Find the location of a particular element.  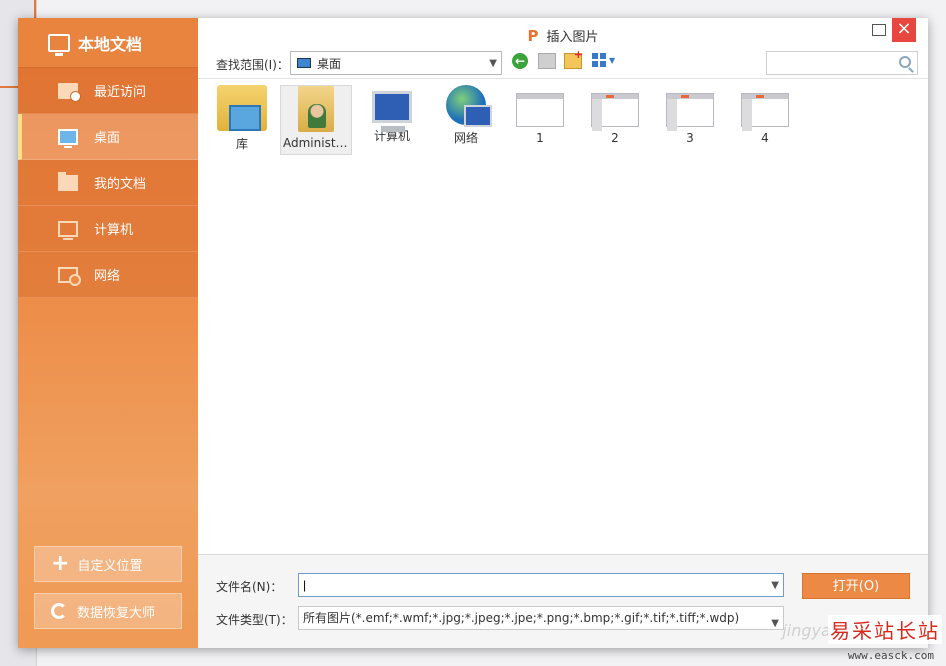

network-globe-icon is located at coordinates (469, 106).